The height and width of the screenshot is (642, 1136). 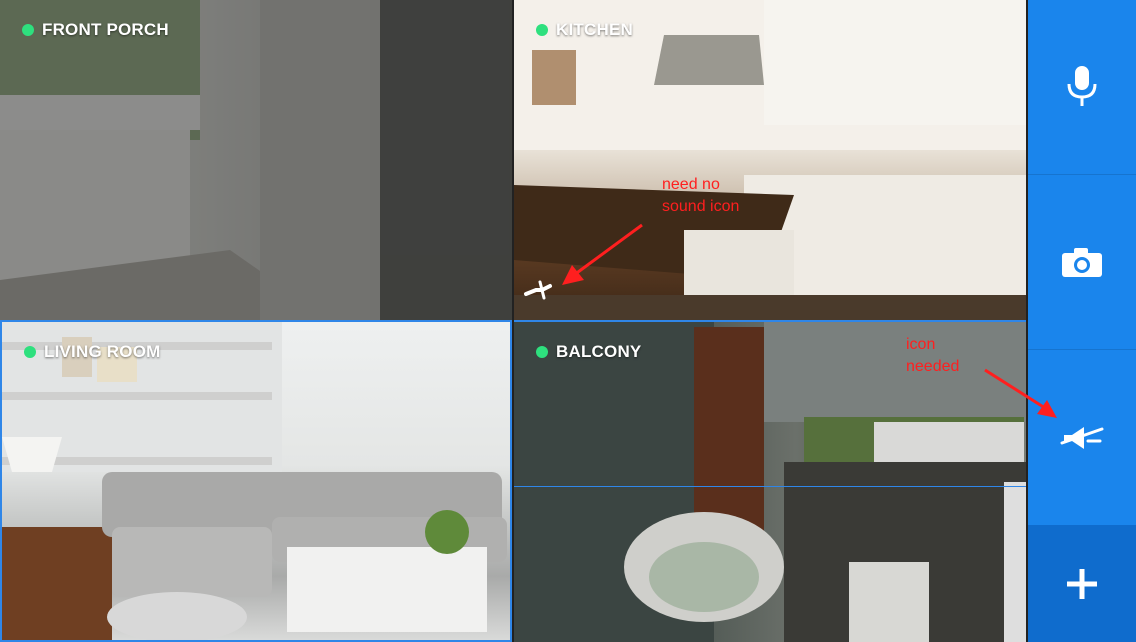 I want to click on annotation-note: icon needed, so click(x=933, y=355).